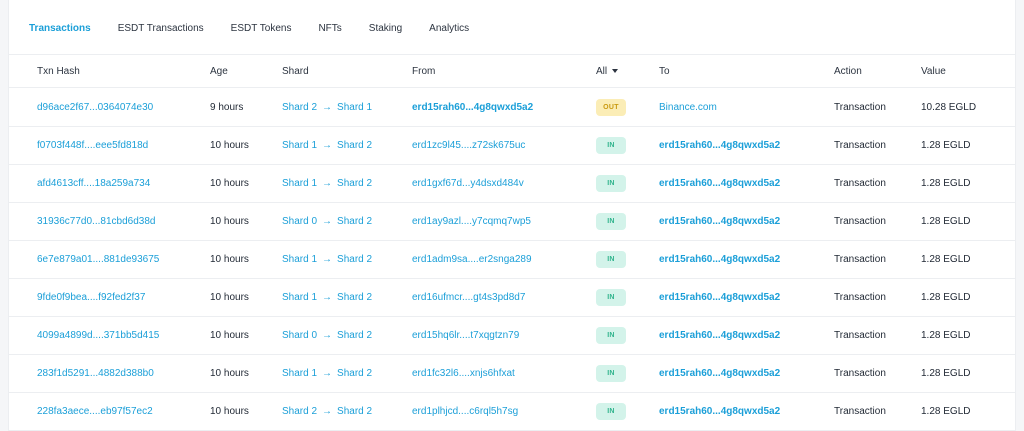 Image resolution: width=1024 pixels, height=431 pixels. Describe the element at coordinates (468, 183) in the screenshot. I see `from-address-link: erd1gxf67d...y4dsxd484v` at that location.